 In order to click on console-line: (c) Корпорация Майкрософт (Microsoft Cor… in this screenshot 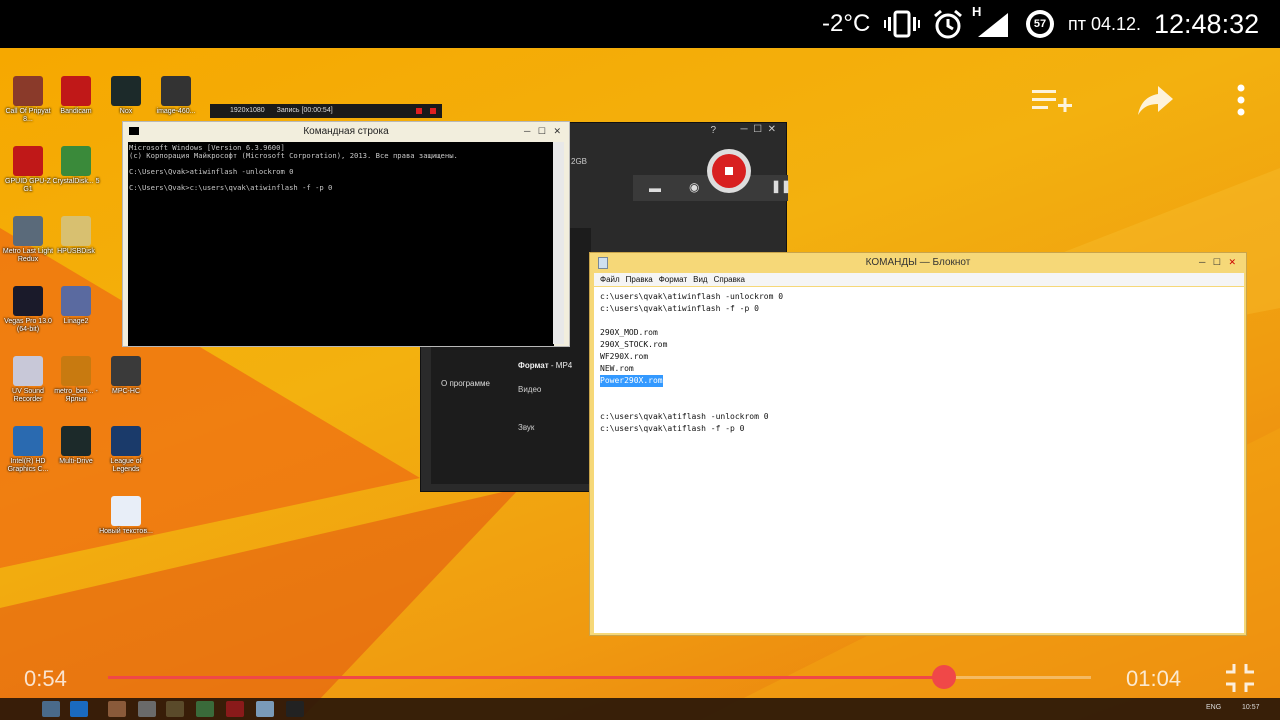, I will do `click(293, 155)`.